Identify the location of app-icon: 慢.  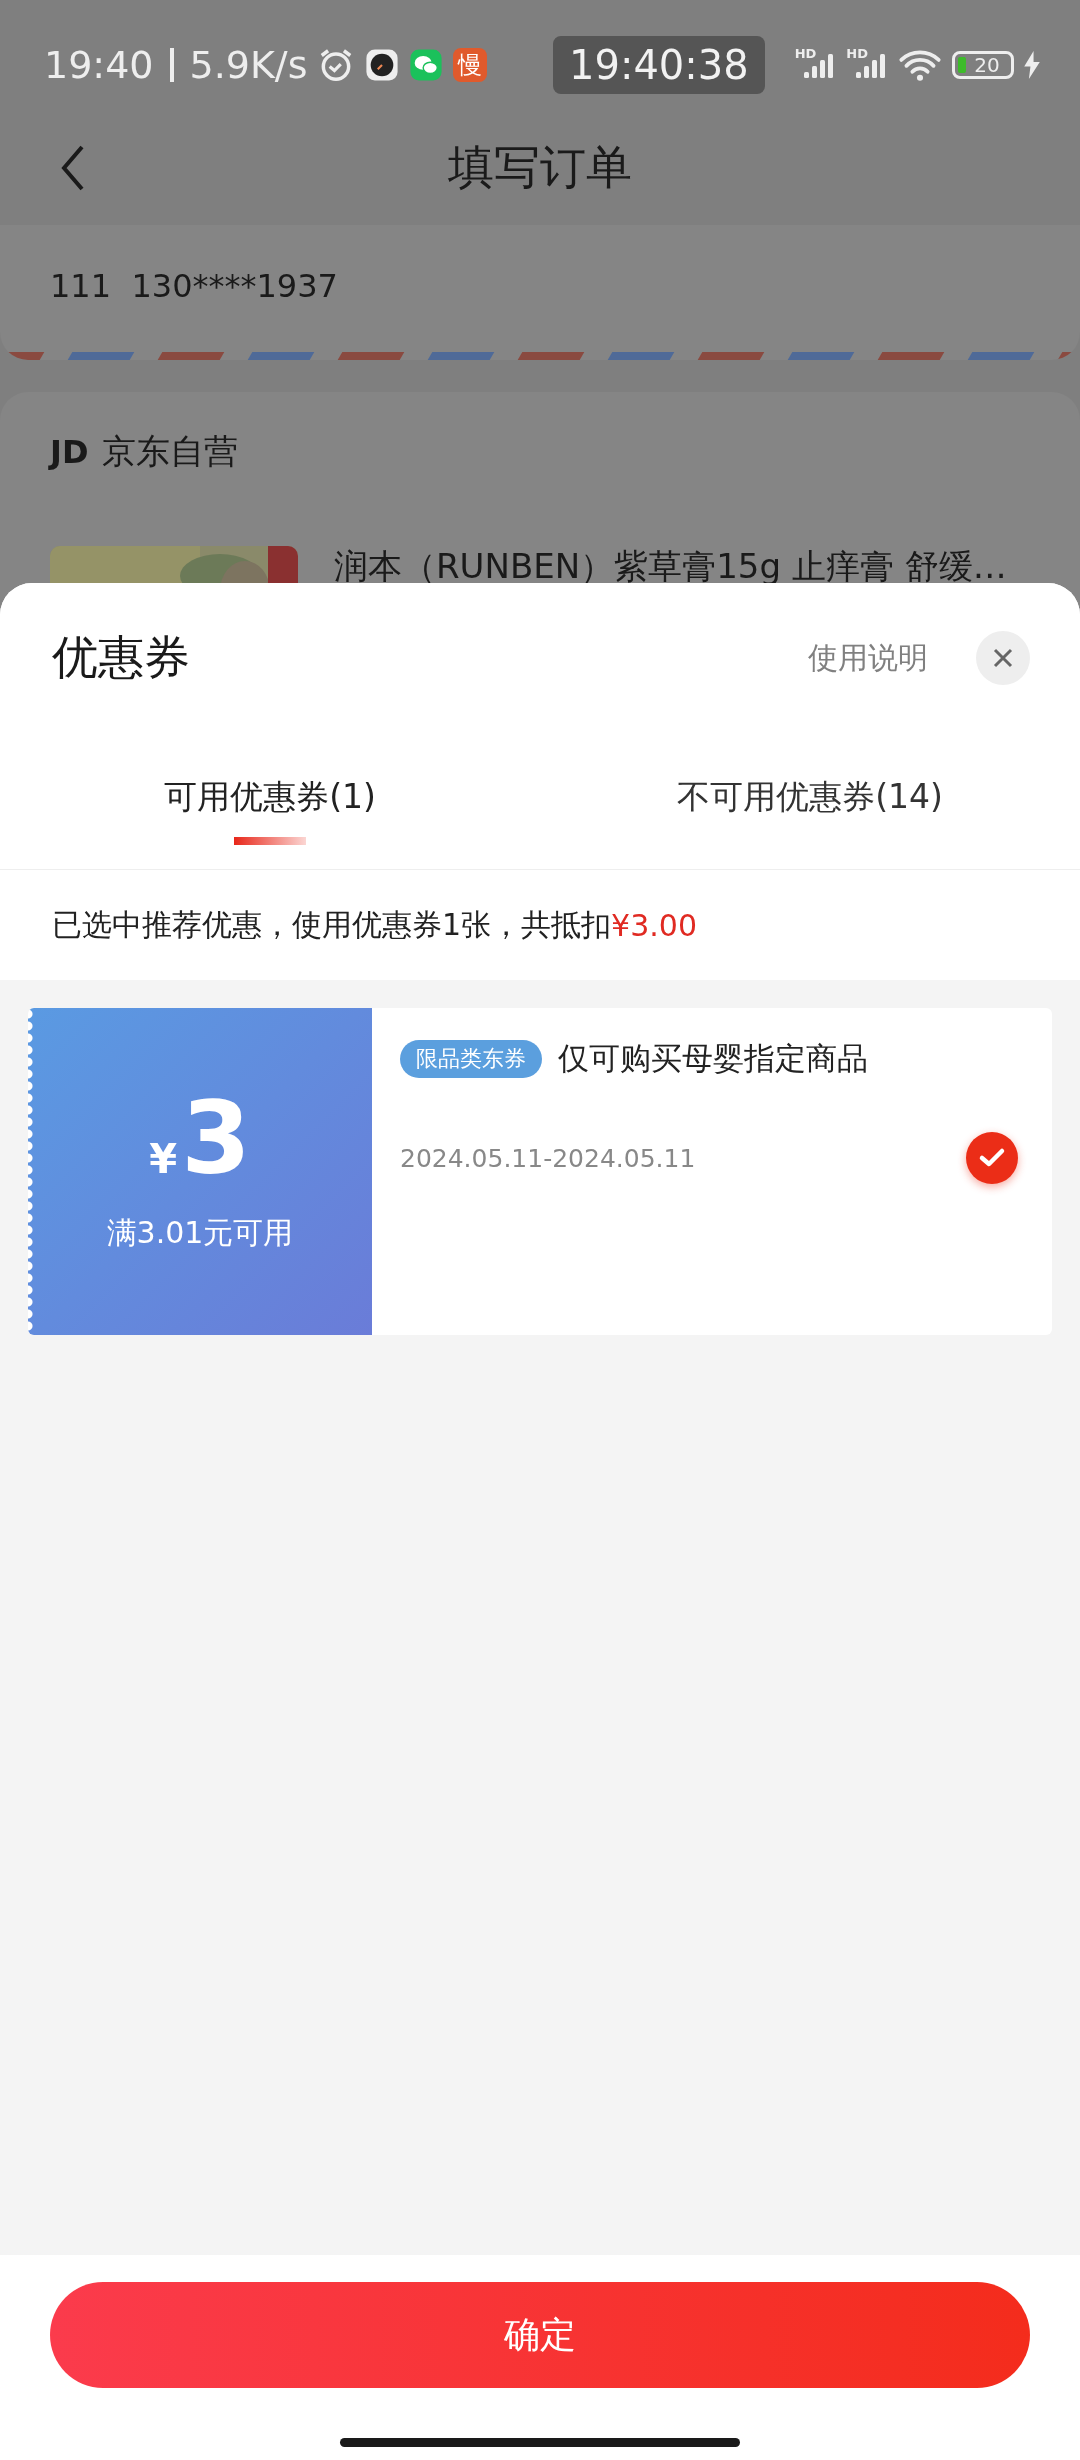
(470, 65).